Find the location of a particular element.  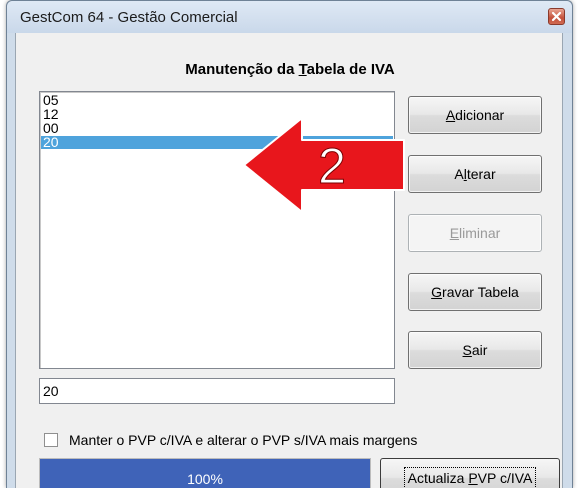

close-button is located at coordinates (556, 16).